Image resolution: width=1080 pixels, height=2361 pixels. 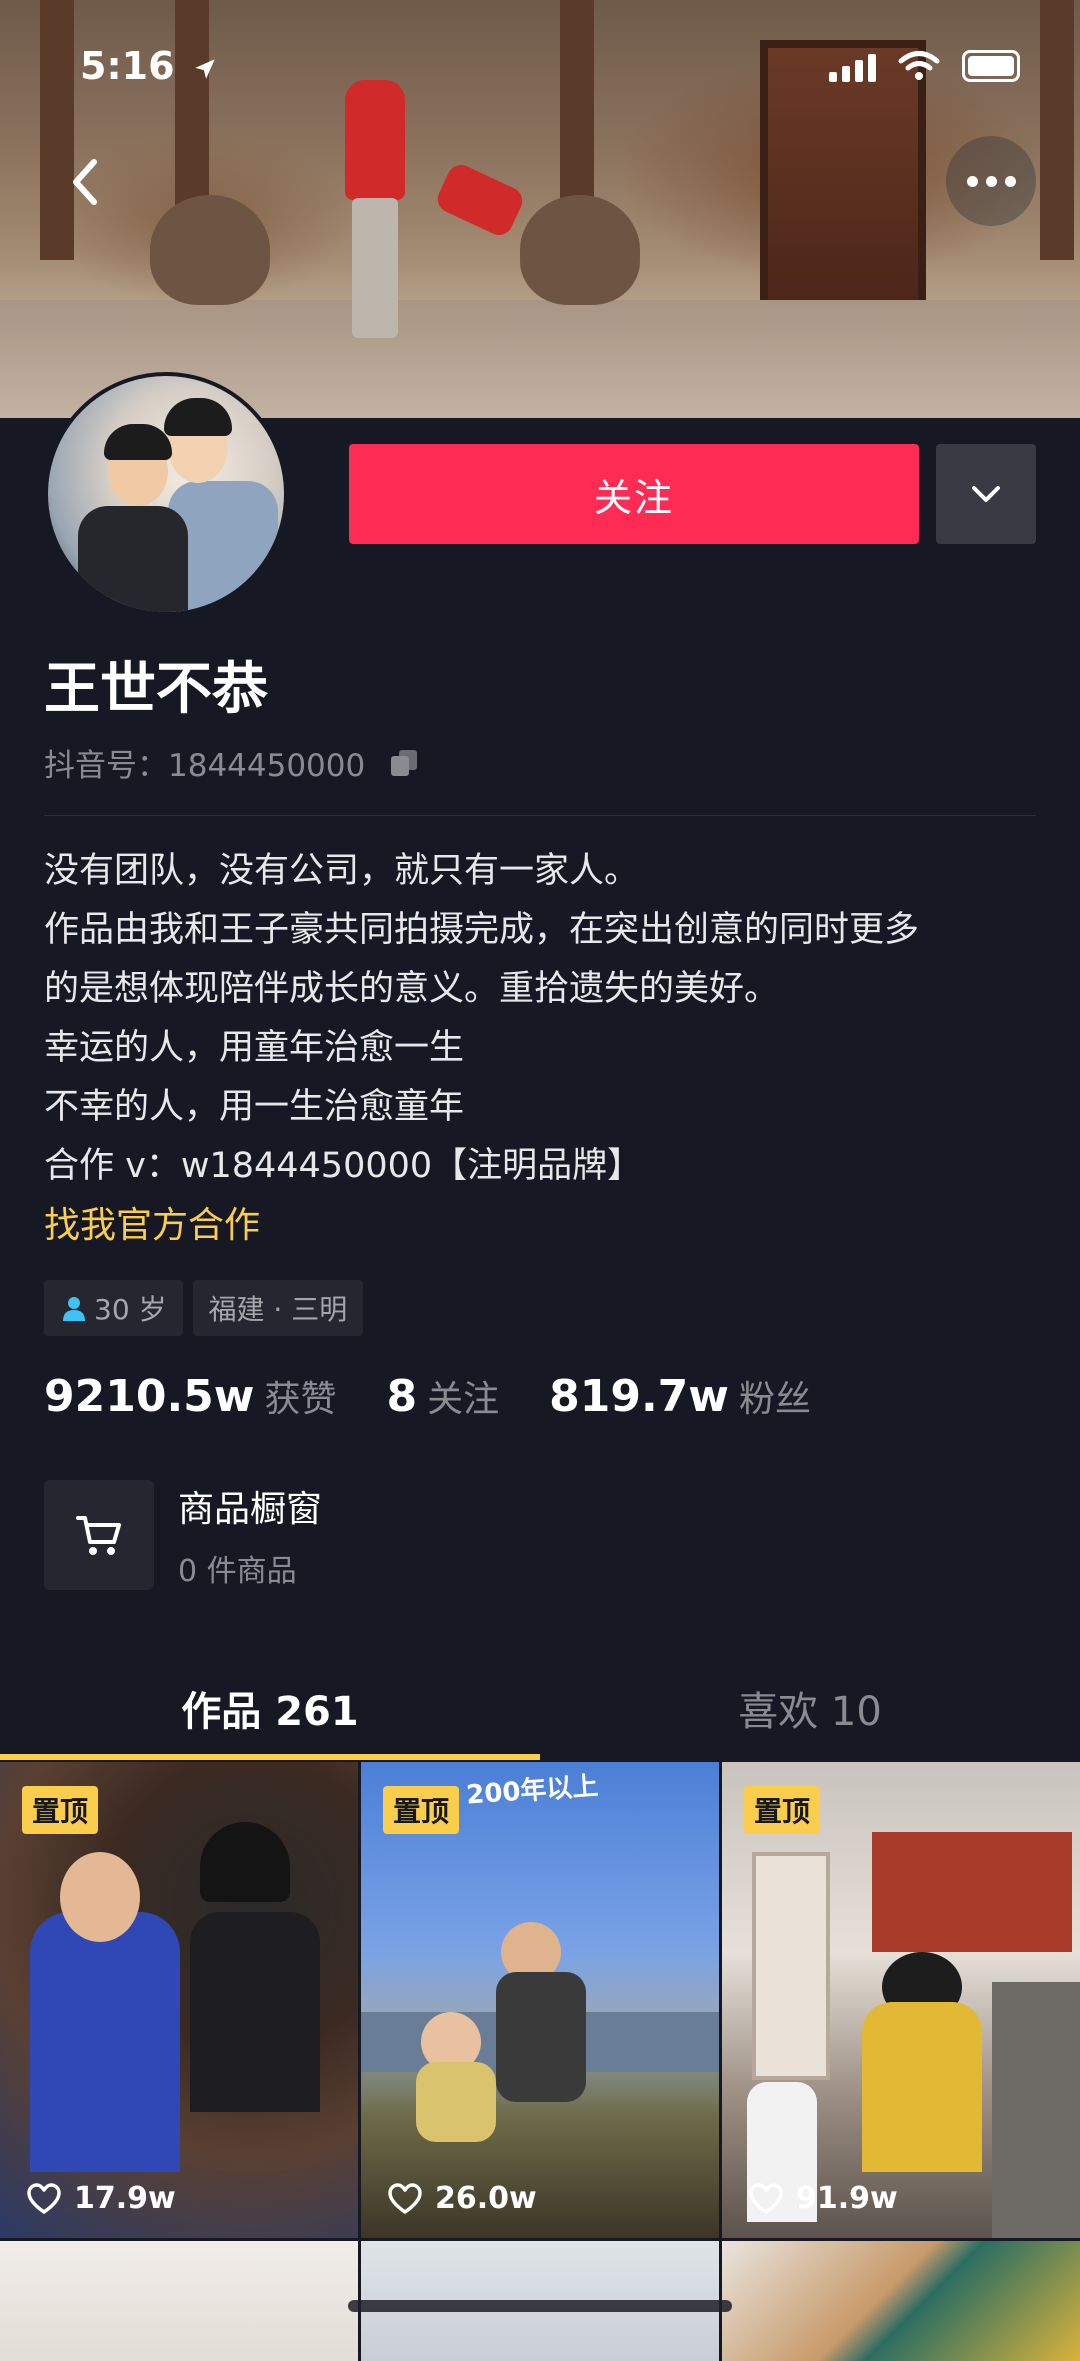 I want to click on fans-label: 粉丝, so click(x=775, y=1396).